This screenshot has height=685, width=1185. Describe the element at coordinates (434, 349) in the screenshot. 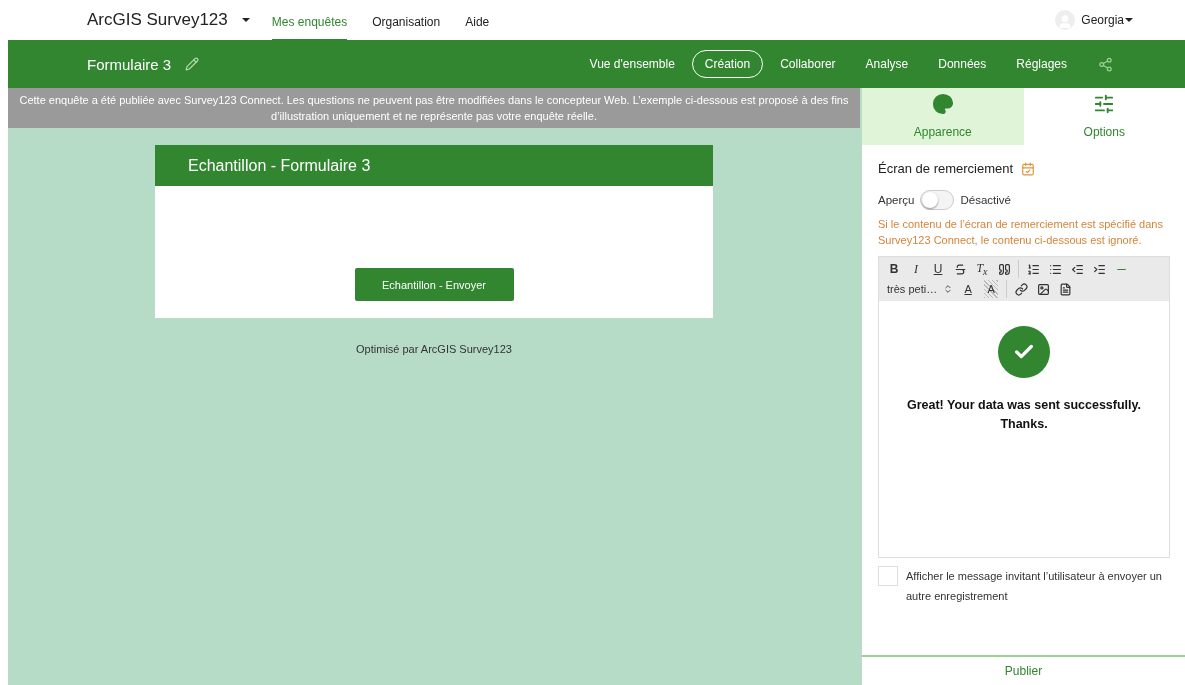

I see `powered-by-text: Optimisé par ArcGIS Survey123` at that location.